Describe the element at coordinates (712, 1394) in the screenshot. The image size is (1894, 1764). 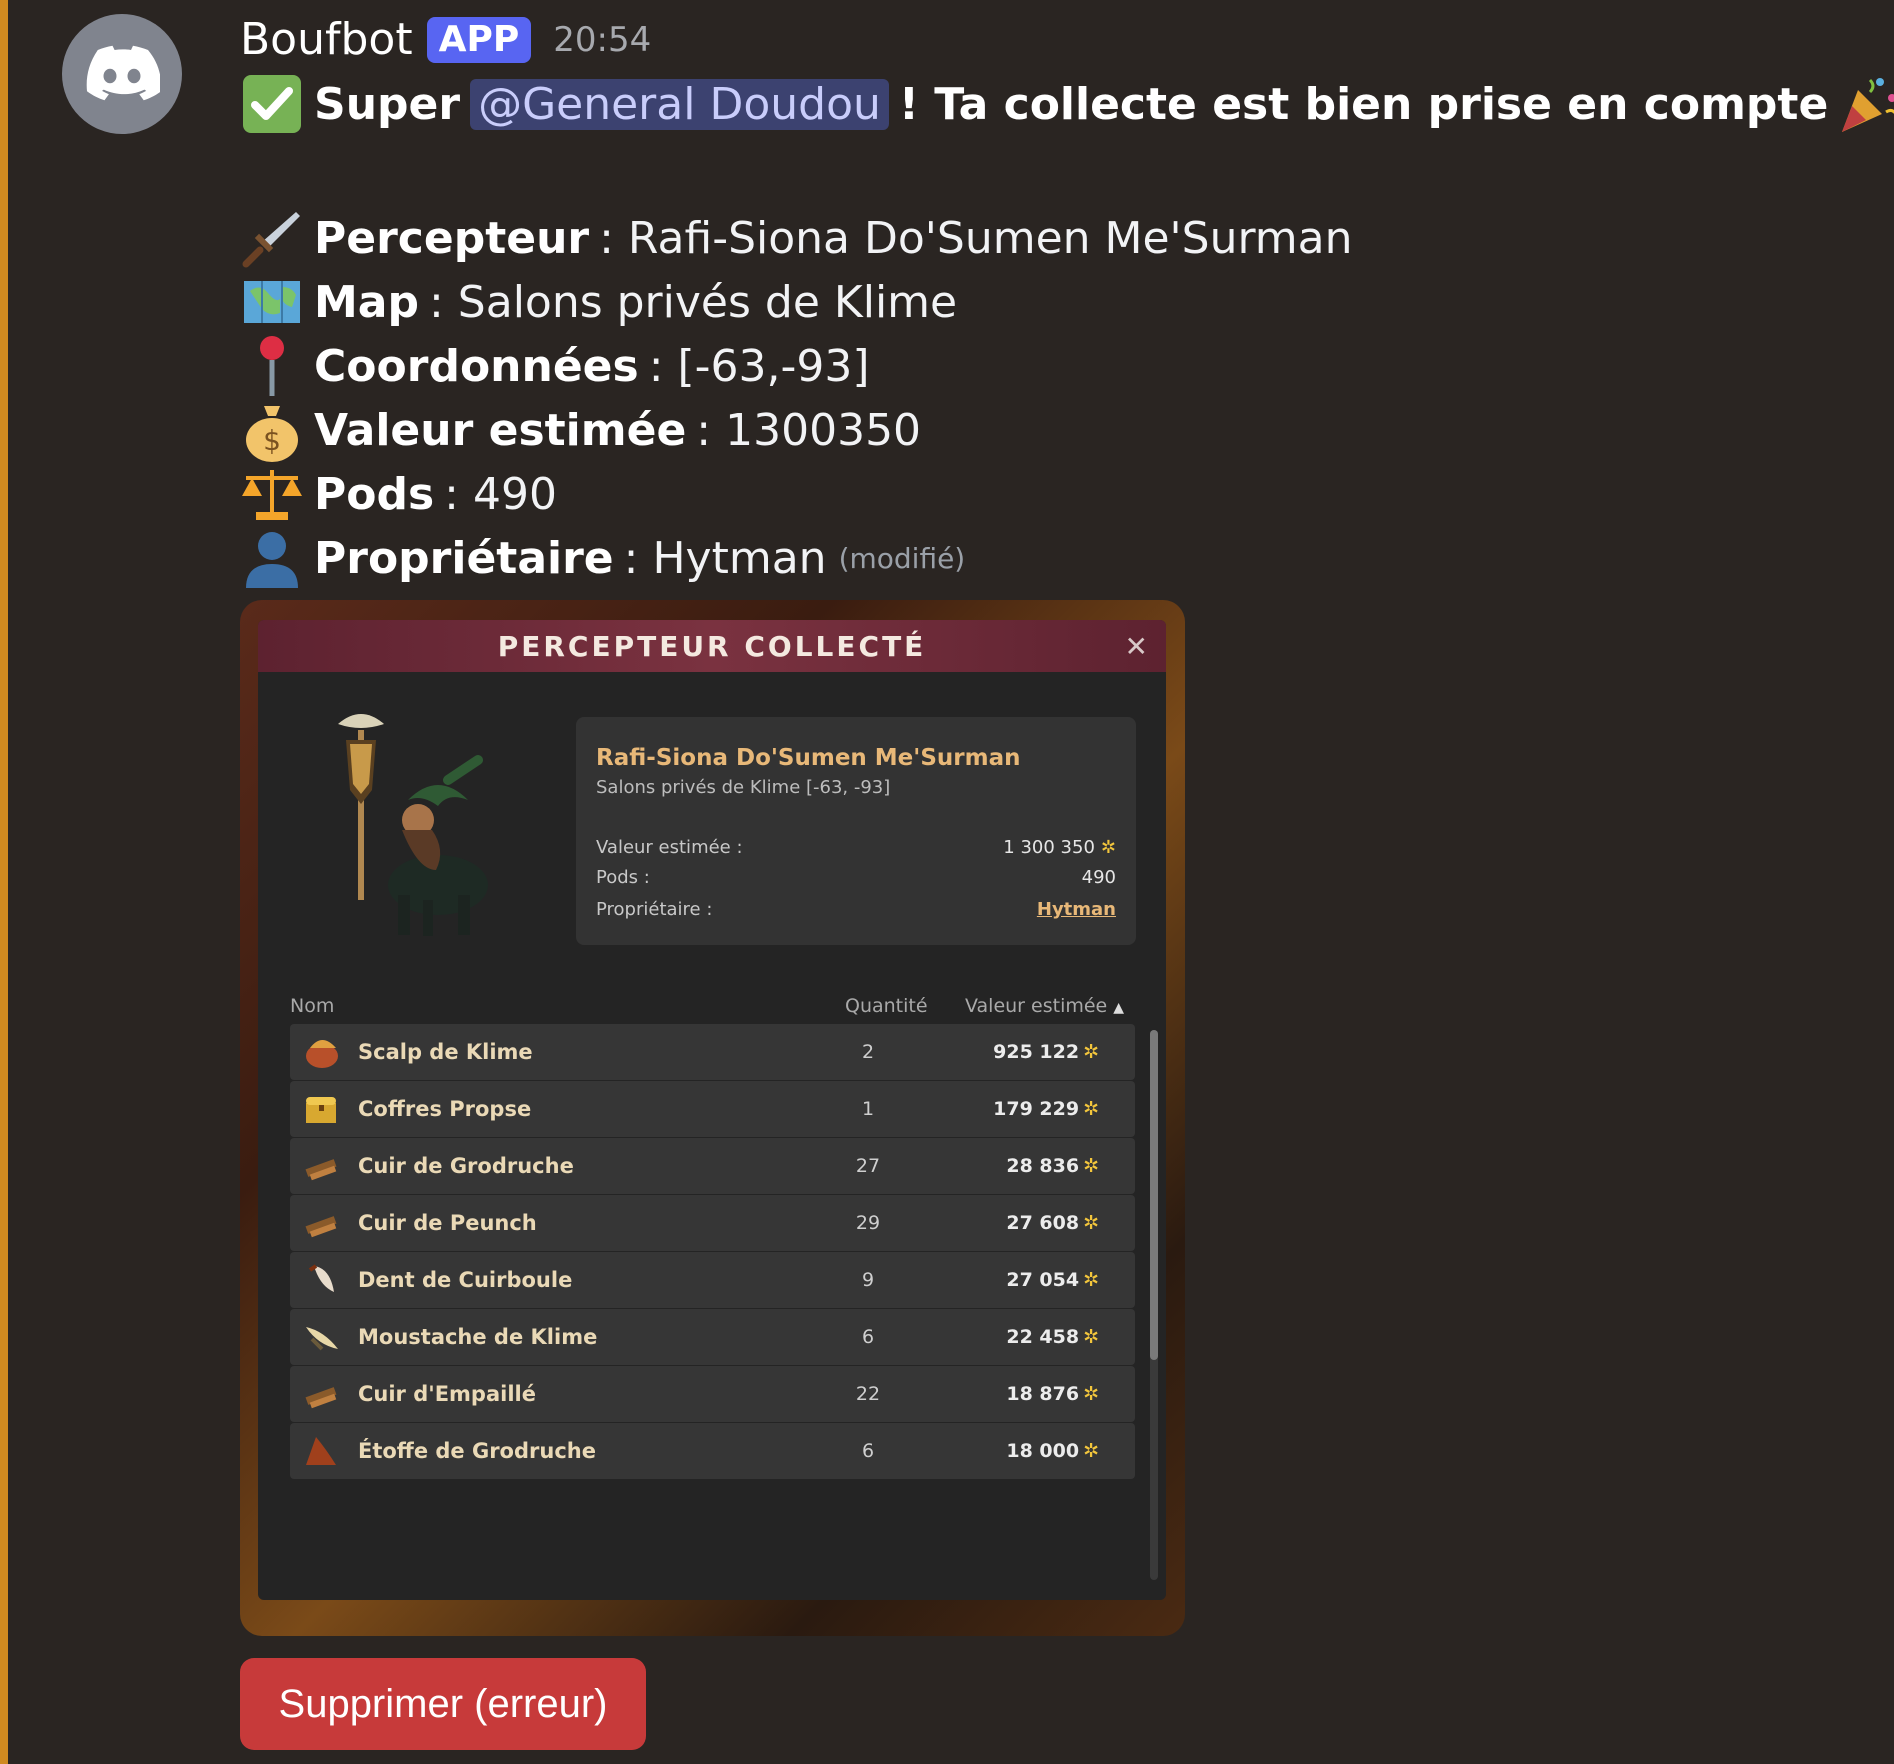
I see `table-row: Cuir d'Empaillé 22 18 876 ✲` at that location.